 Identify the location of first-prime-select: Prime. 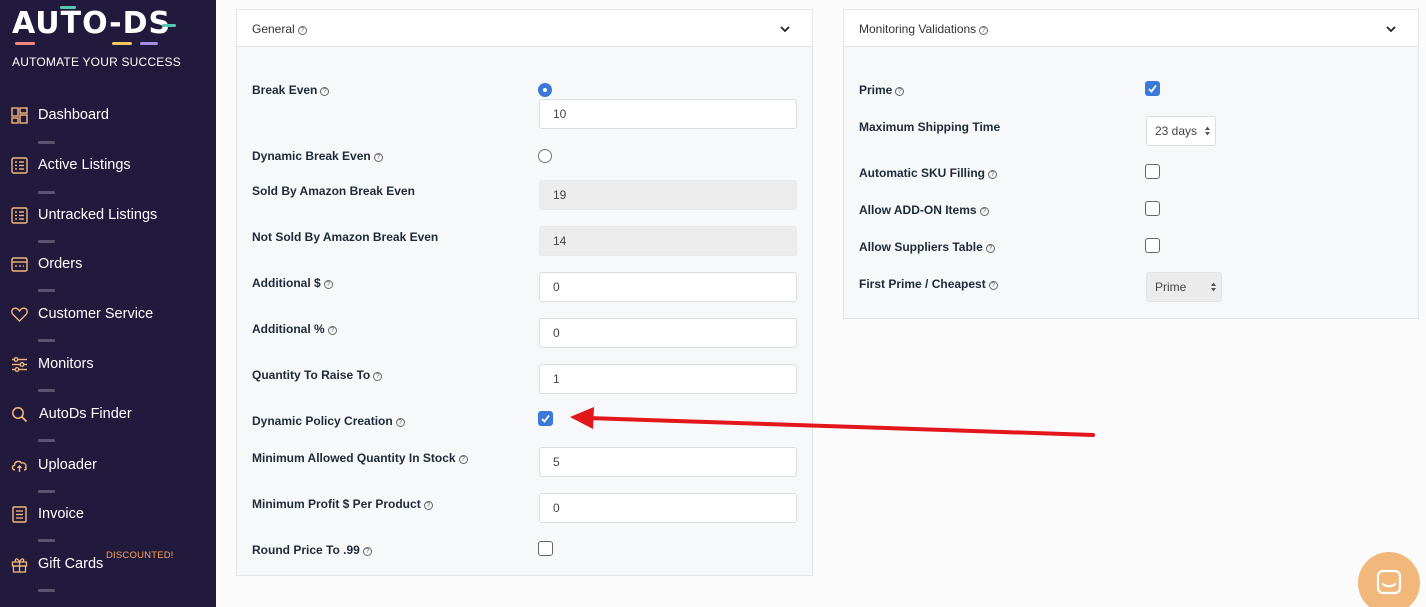
(1184, 287).